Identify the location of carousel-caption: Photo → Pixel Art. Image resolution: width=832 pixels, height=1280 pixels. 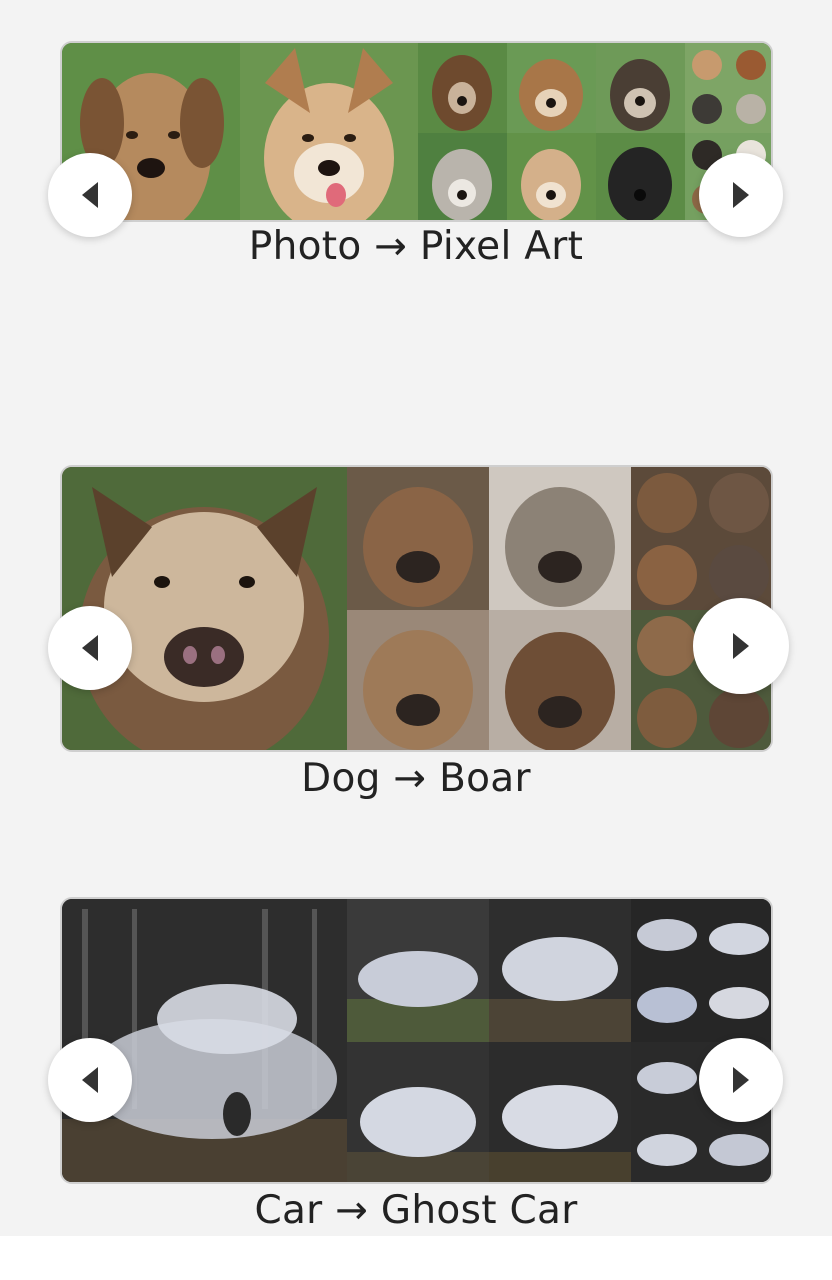
(416, 246).